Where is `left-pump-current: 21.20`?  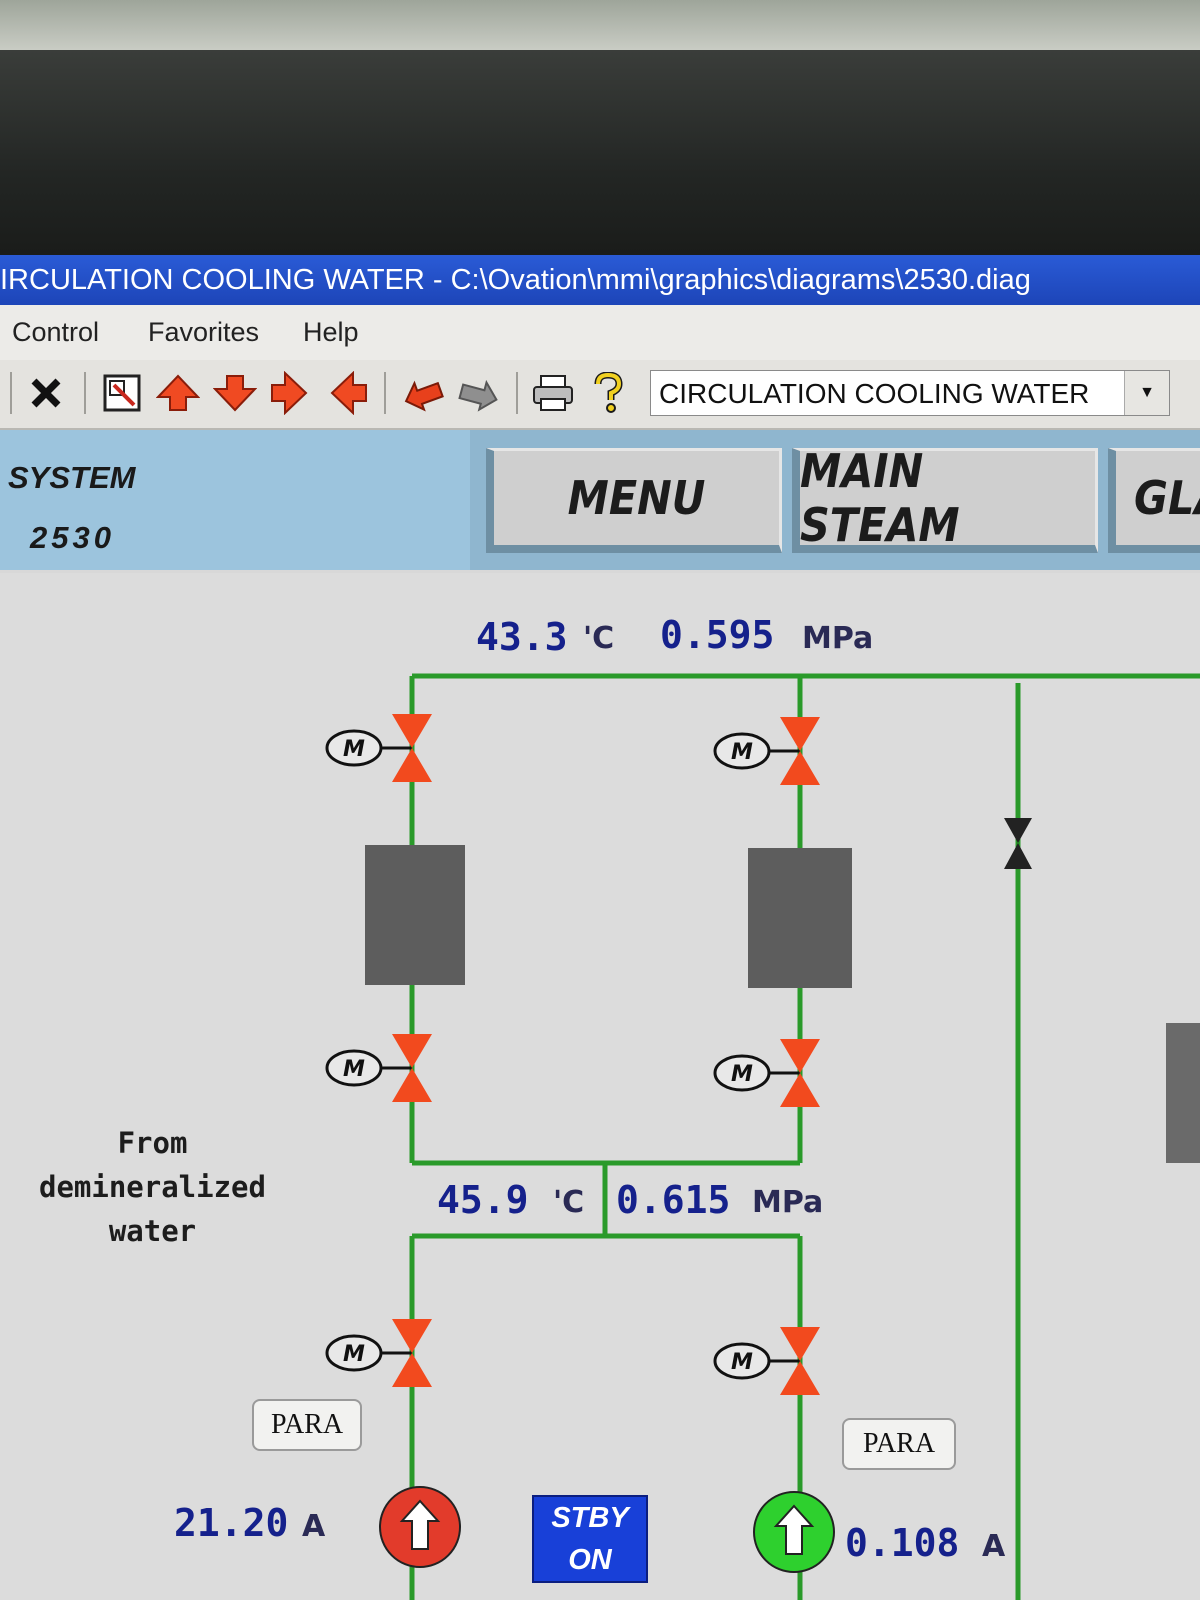 left-pump-current: 21.20 is located at coordinates (231, 1523).